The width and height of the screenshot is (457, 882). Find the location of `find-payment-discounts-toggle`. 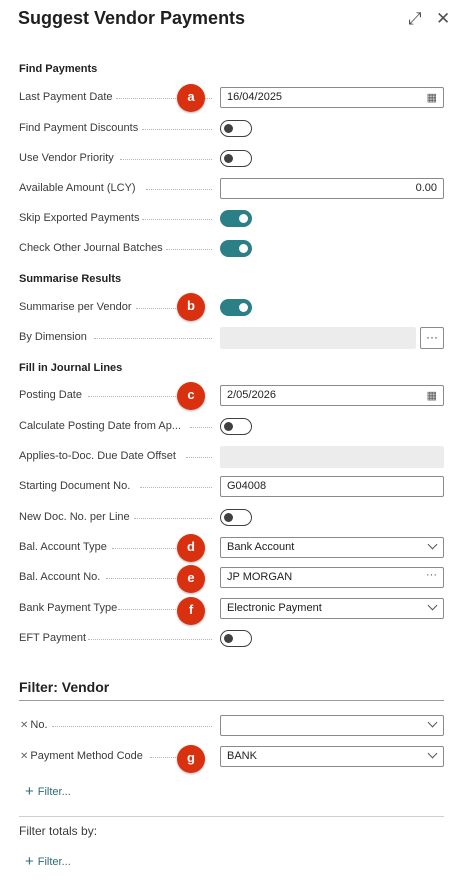

find-payment-discounts-toggle is located at coordinates (236, 128).